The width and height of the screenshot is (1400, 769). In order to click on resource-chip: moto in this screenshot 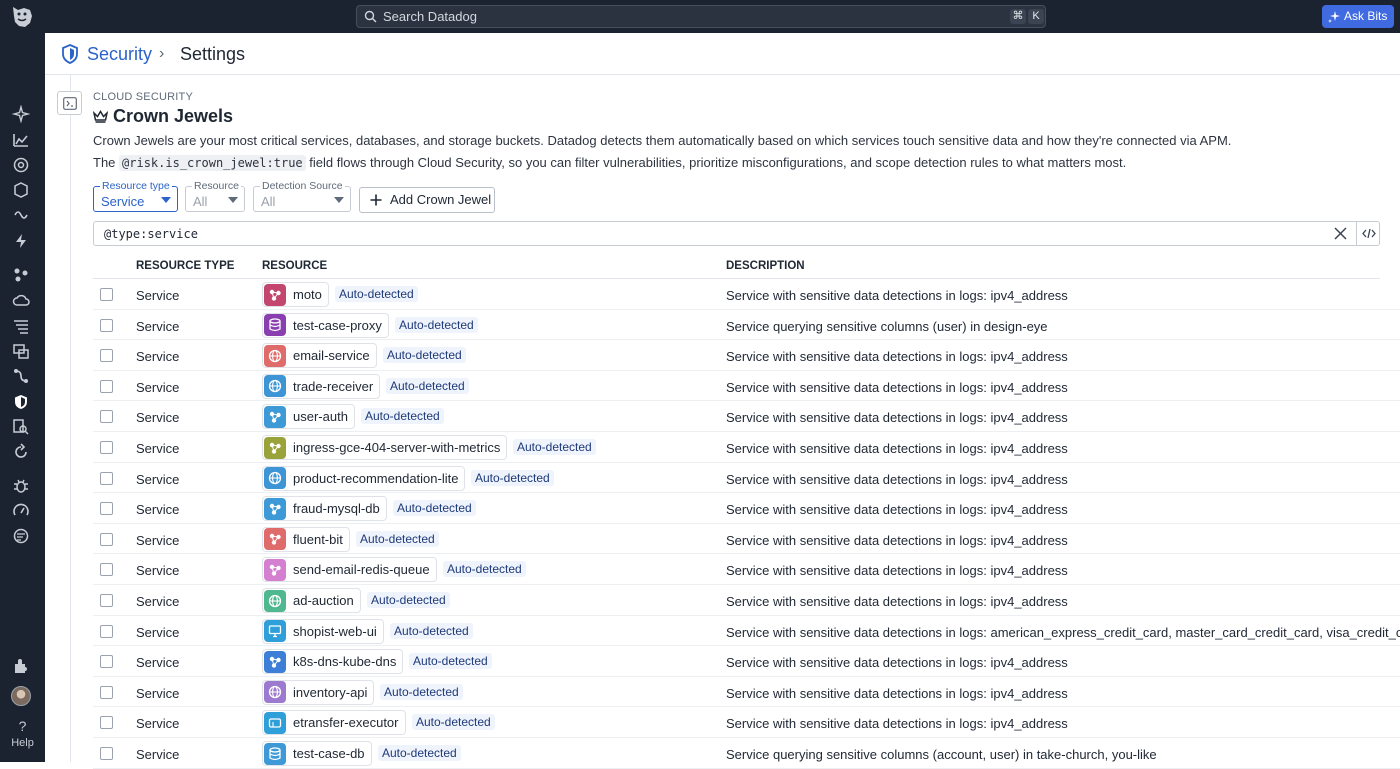, I will do `click(295, 294)`.